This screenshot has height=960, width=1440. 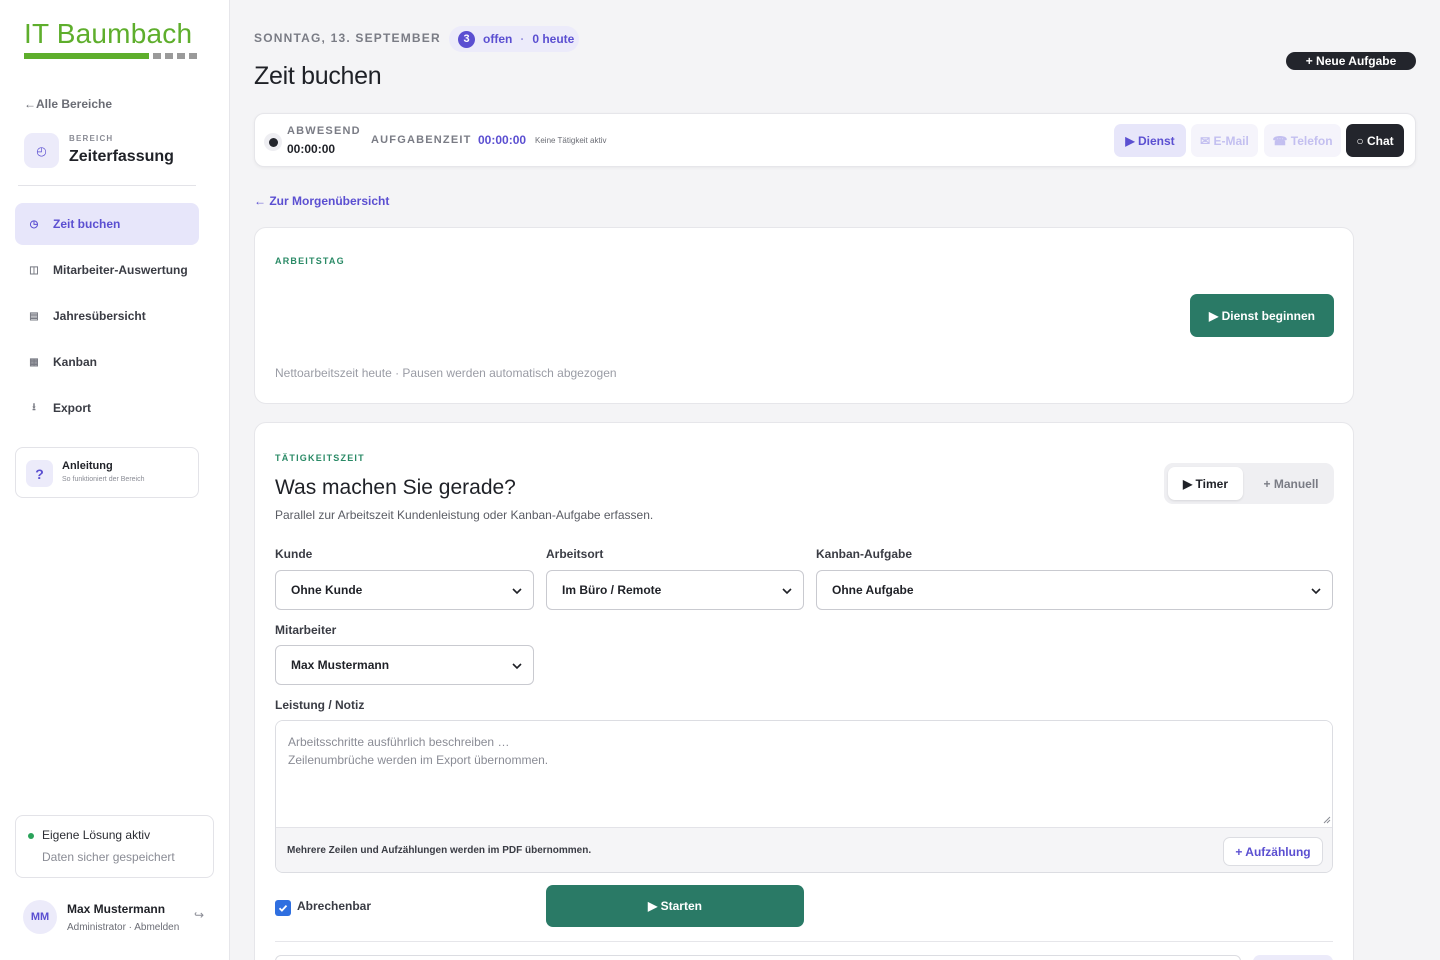 I want to click on next-field, so click(x=758, y=957).